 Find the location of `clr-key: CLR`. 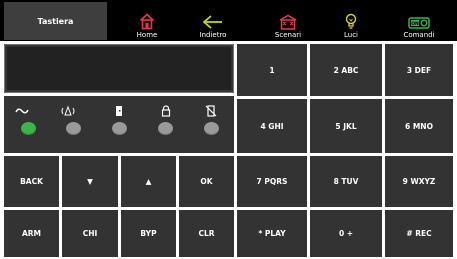

clr-key: CLR is located at coordinates (206, 233).